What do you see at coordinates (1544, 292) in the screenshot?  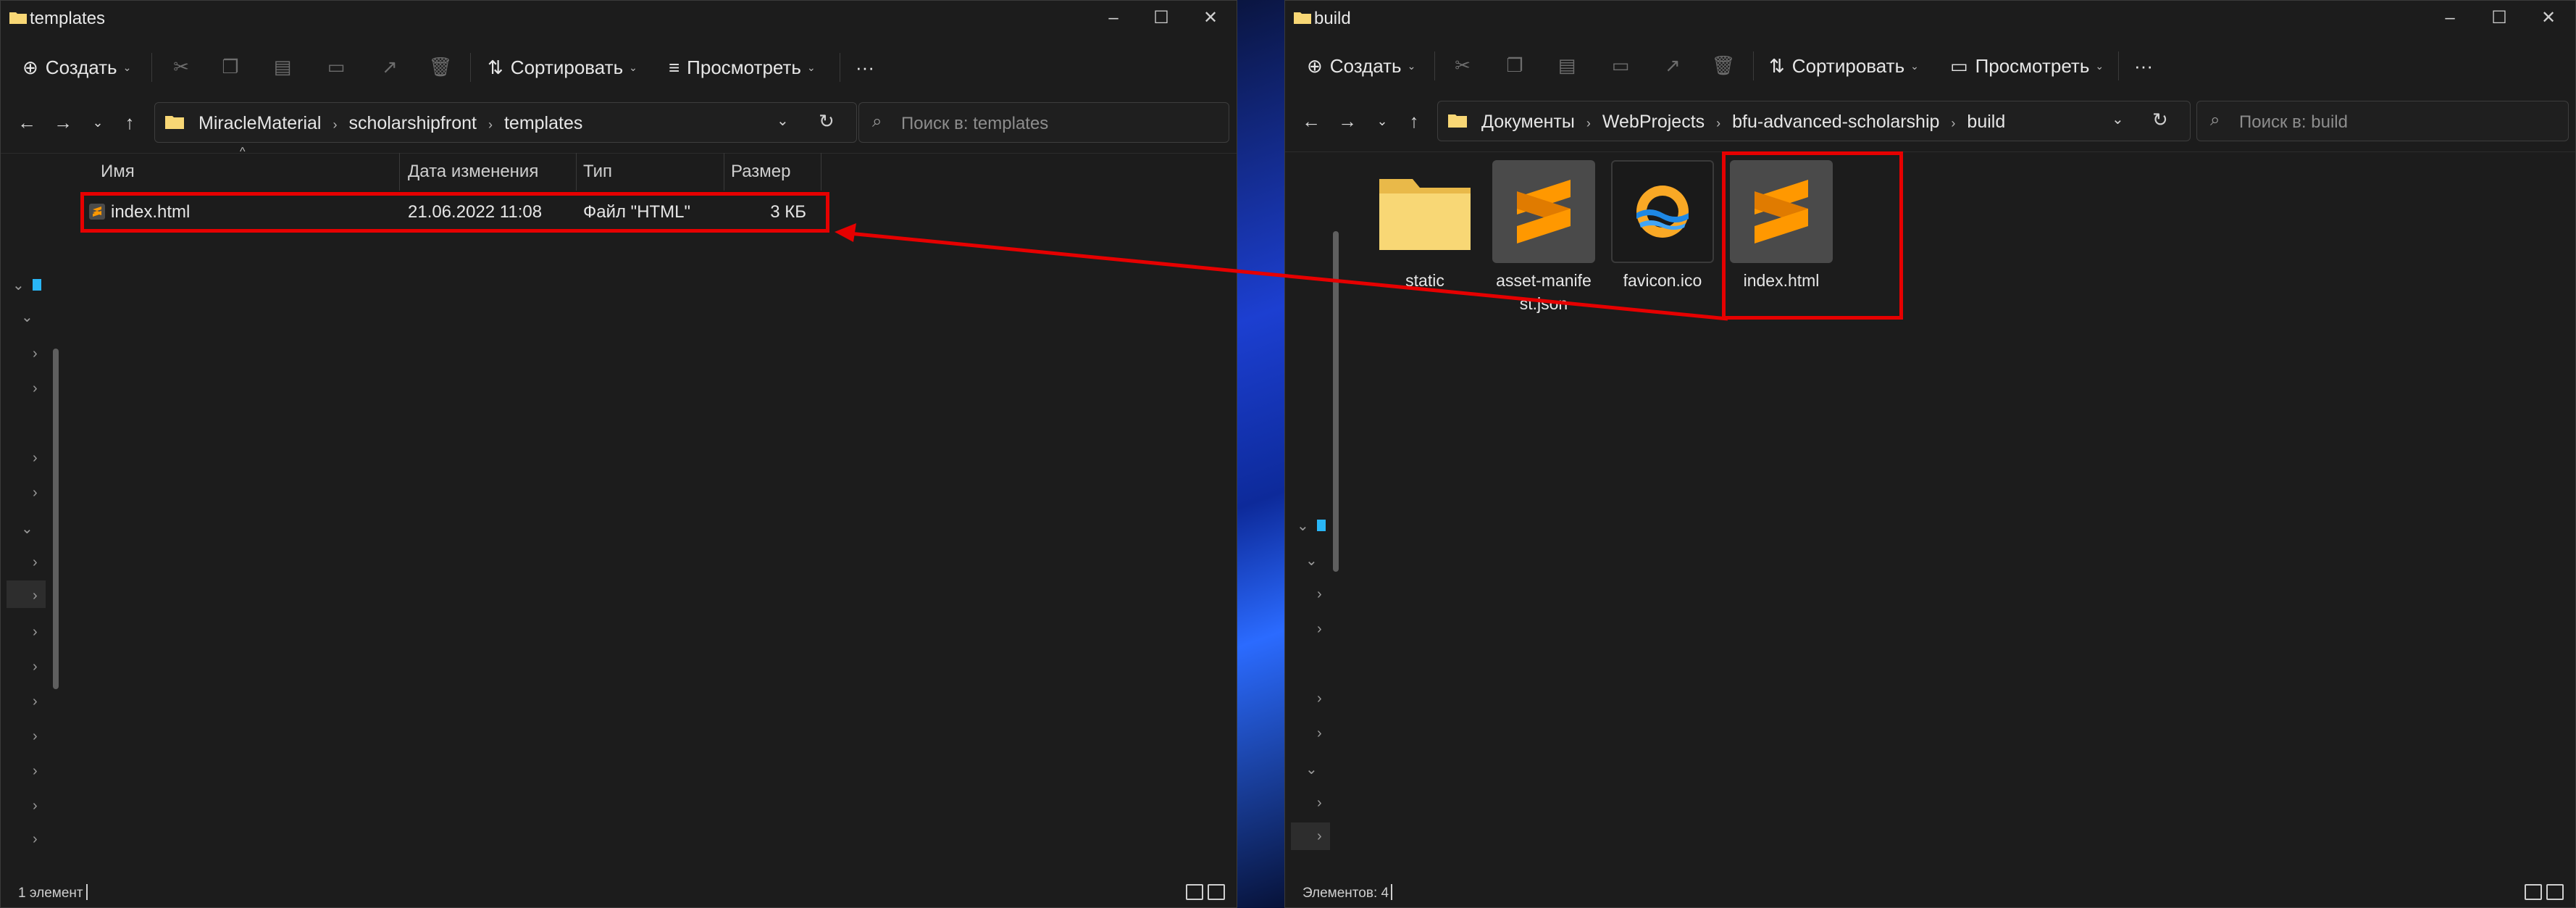 I see `tile-label: asset-manifest.json` at bounding box center [1544, 292].